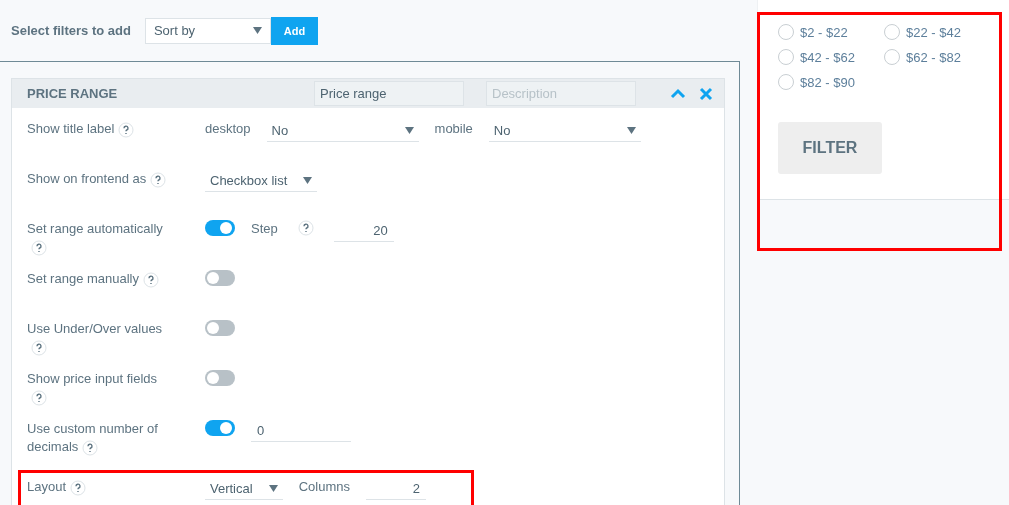  I want to click on filter-select: Sort by, so click(207, 30).